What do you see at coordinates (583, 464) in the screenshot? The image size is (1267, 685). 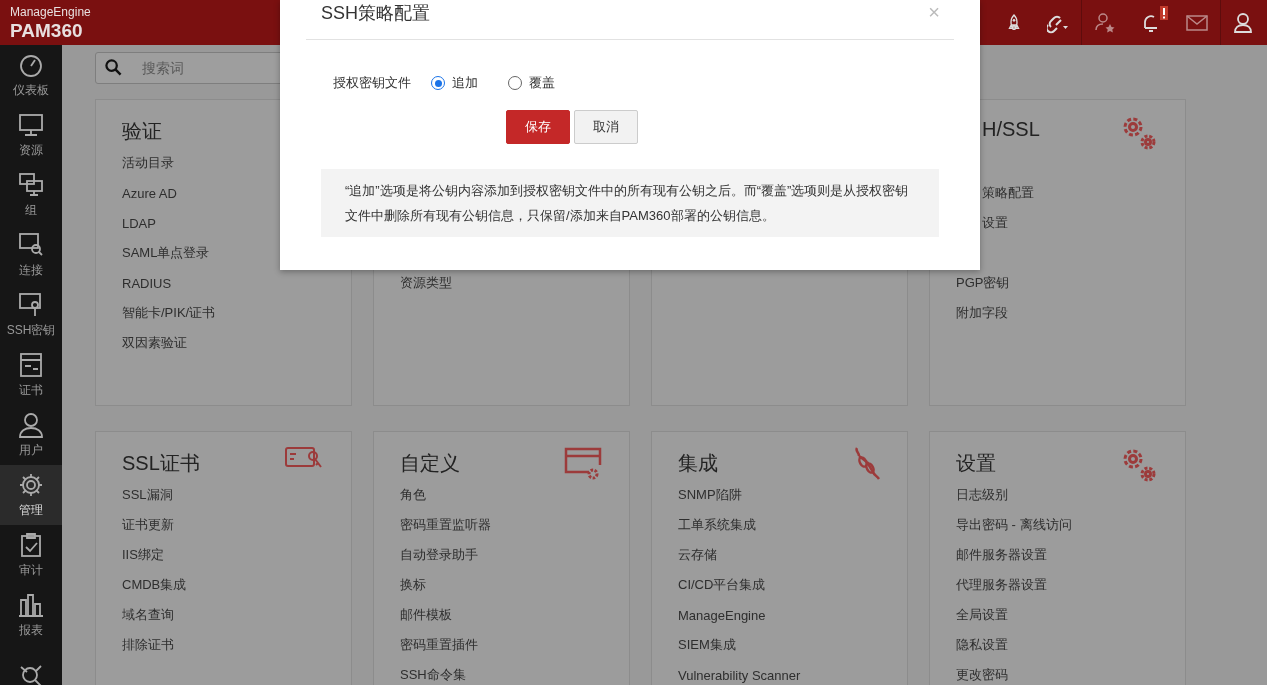 I see `window-gear-icon` at bounding box center [583, 464].